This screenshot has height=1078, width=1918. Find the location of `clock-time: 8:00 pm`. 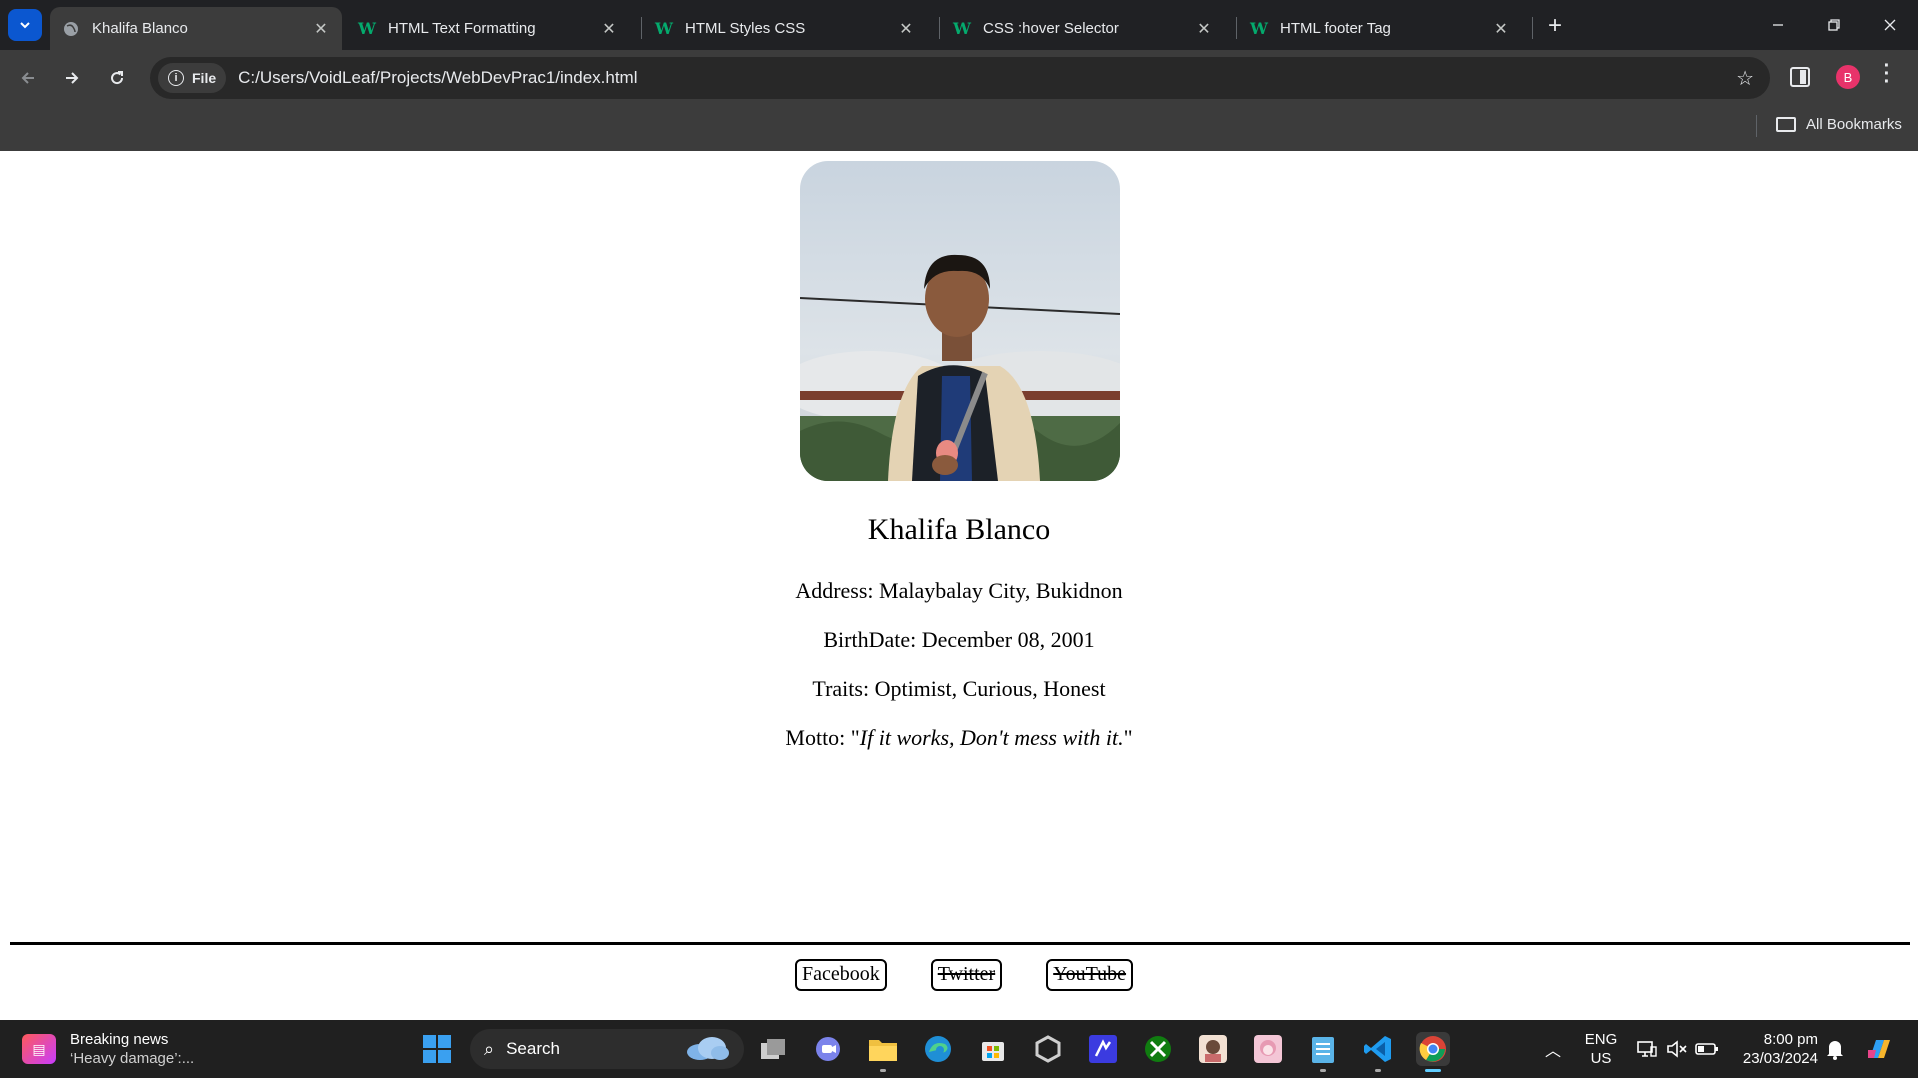

clock-time: 8:00 pm is located at coordinates (1790, 1039).